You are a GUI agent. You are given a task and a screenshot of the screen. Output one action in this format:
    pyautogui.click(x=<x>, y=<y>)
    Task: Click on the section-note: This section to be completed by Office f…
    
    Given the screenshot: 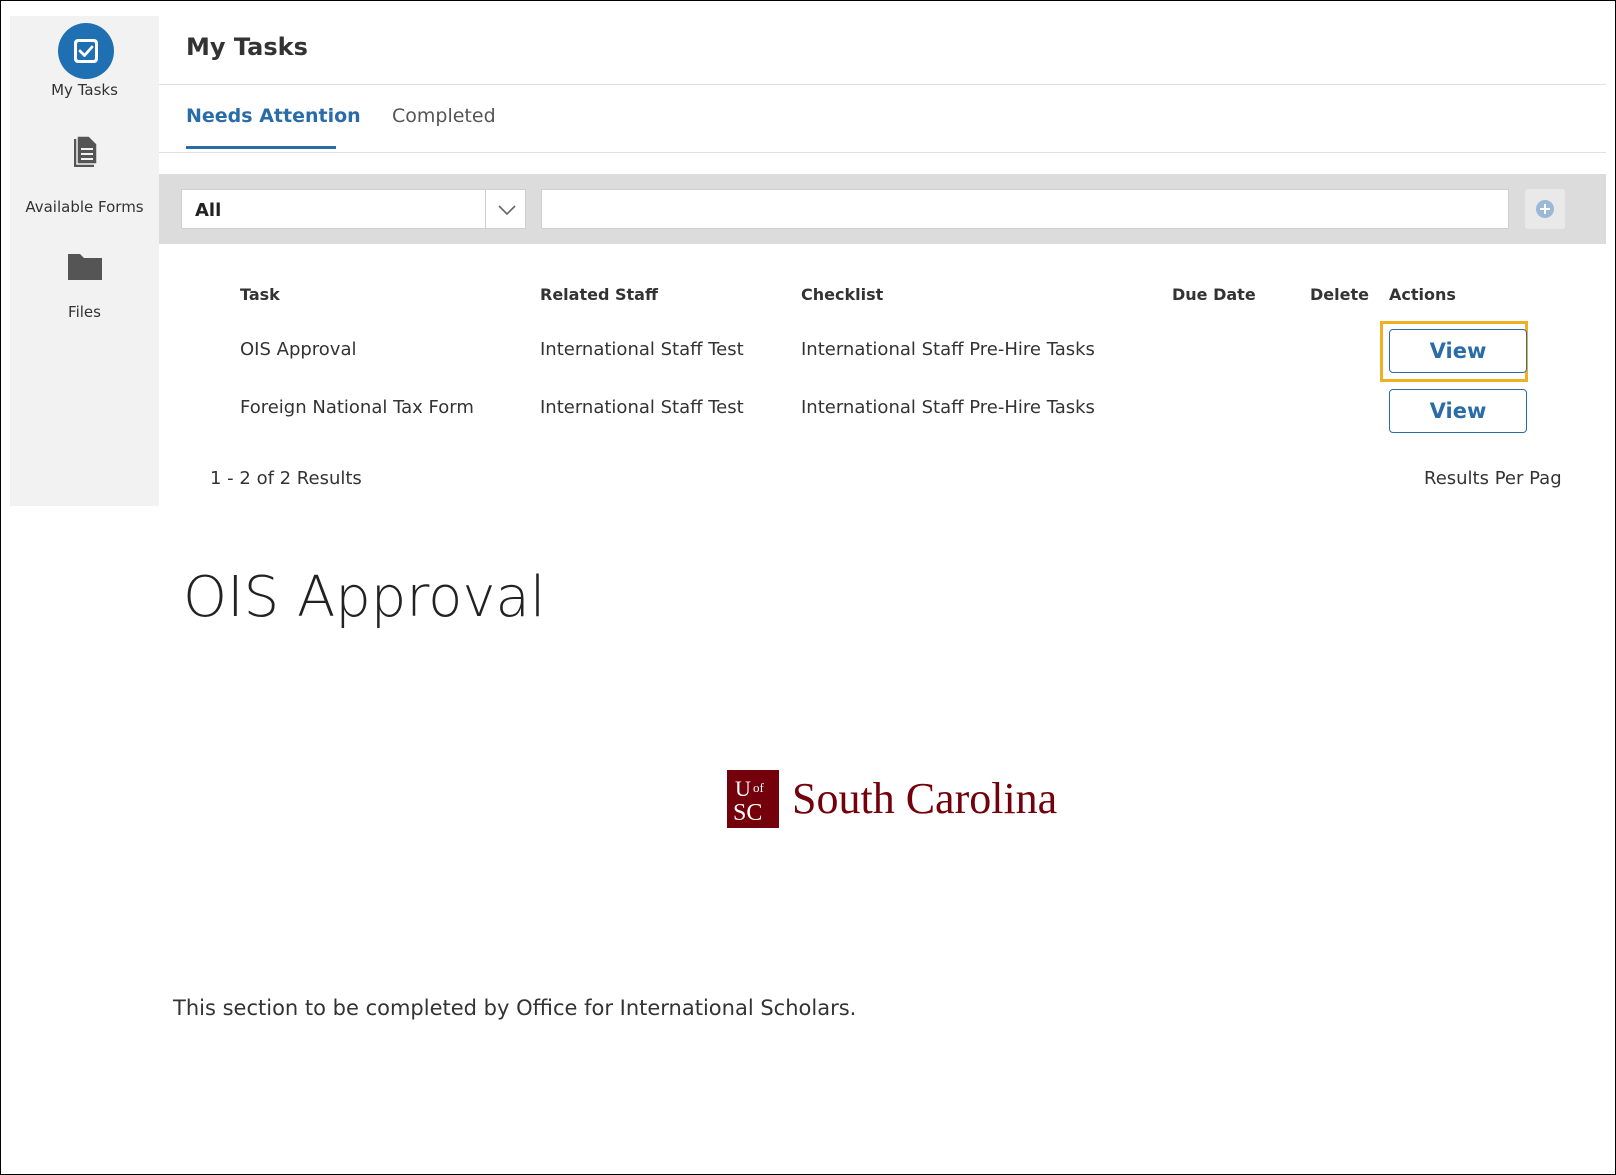 What is the action you would take?
    pyautogui.click(x=515, y=1008)
    